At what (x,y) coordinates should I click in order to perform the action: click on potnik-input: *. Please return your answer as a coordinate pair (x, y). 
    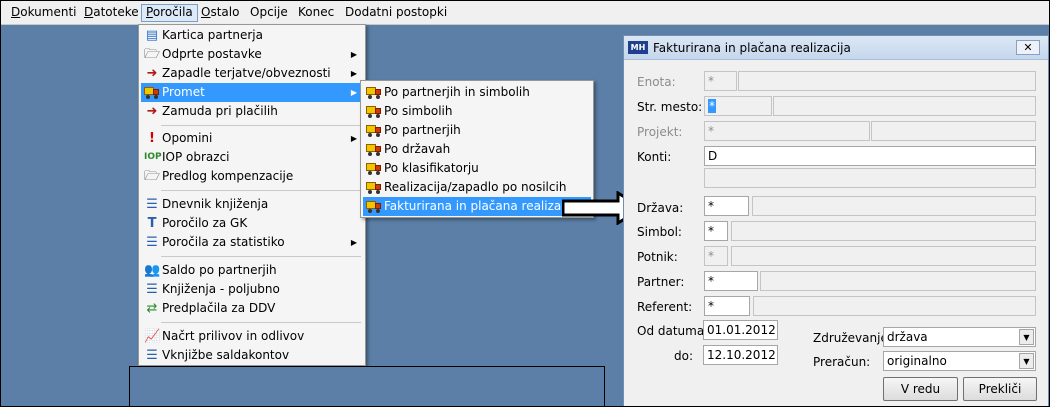
    Looking at the image, I should click on (716, 256).